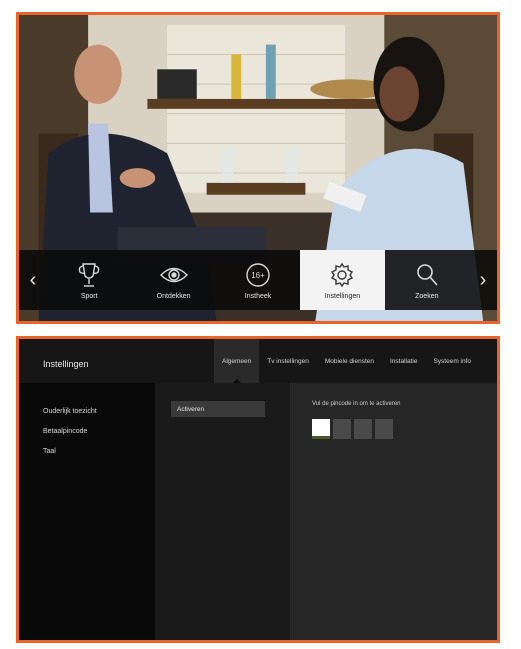  I want to click on settings-list: Ouderlijk toezicht Betaalpincode Taal, so click(87, 511).